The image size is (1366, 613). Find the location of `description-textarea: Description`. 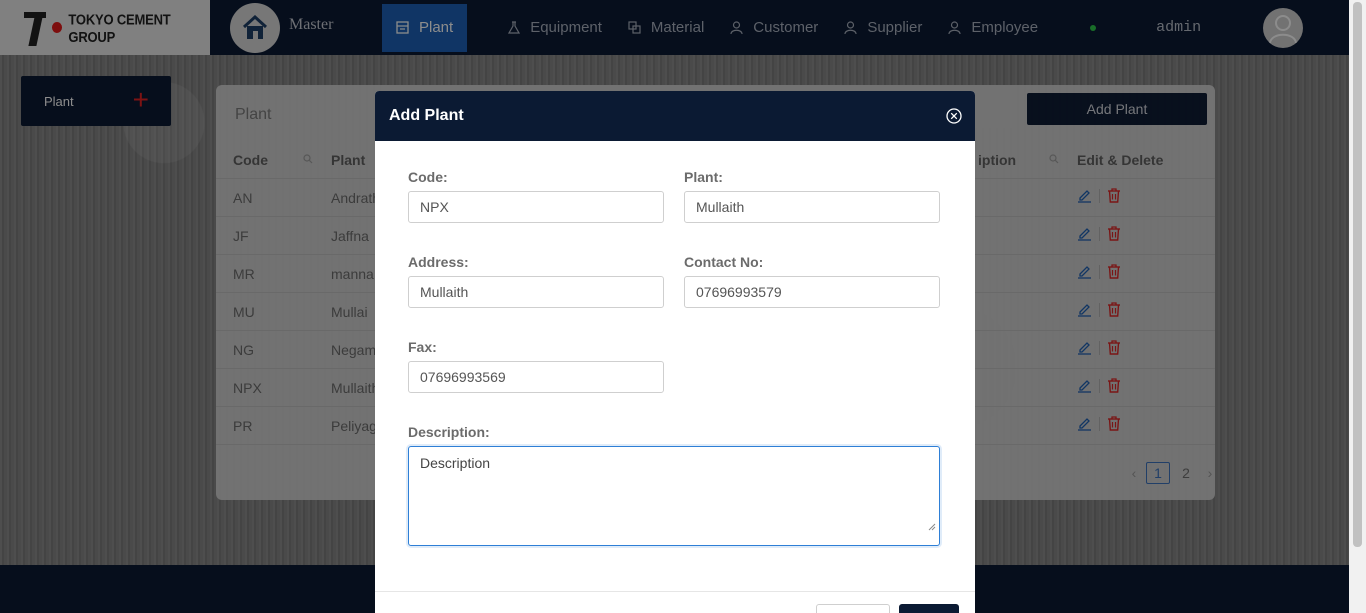

description-textarea: Description is located at coordinates (674, 496).